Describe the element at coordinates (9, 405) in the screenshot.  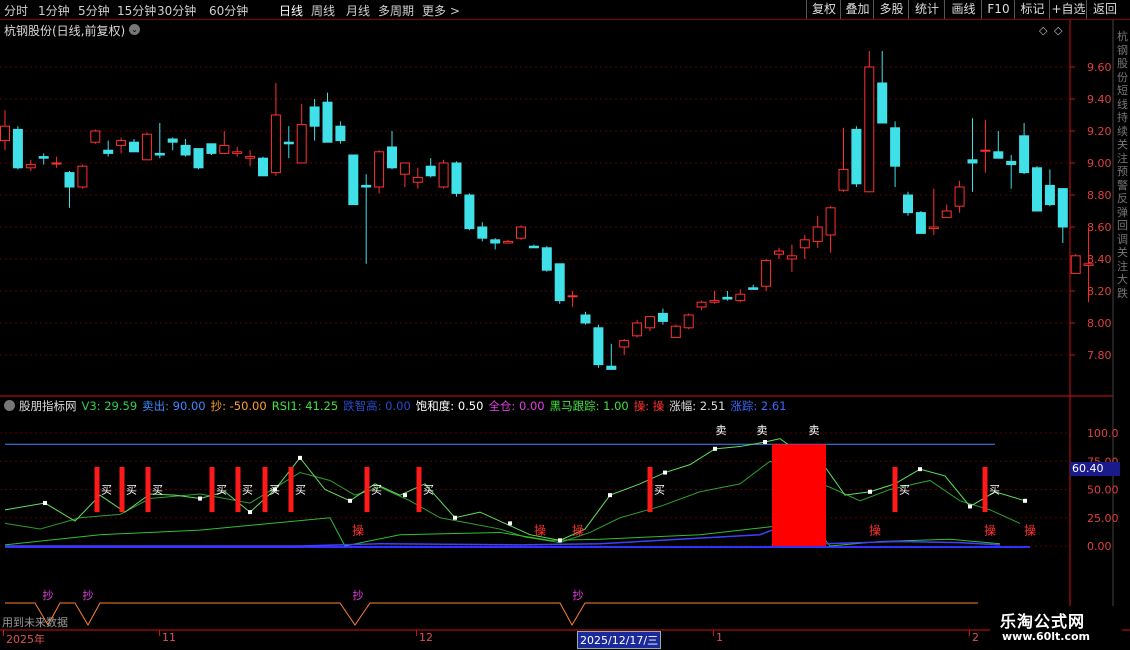
I see `indicator-collapse-icon` at that location.